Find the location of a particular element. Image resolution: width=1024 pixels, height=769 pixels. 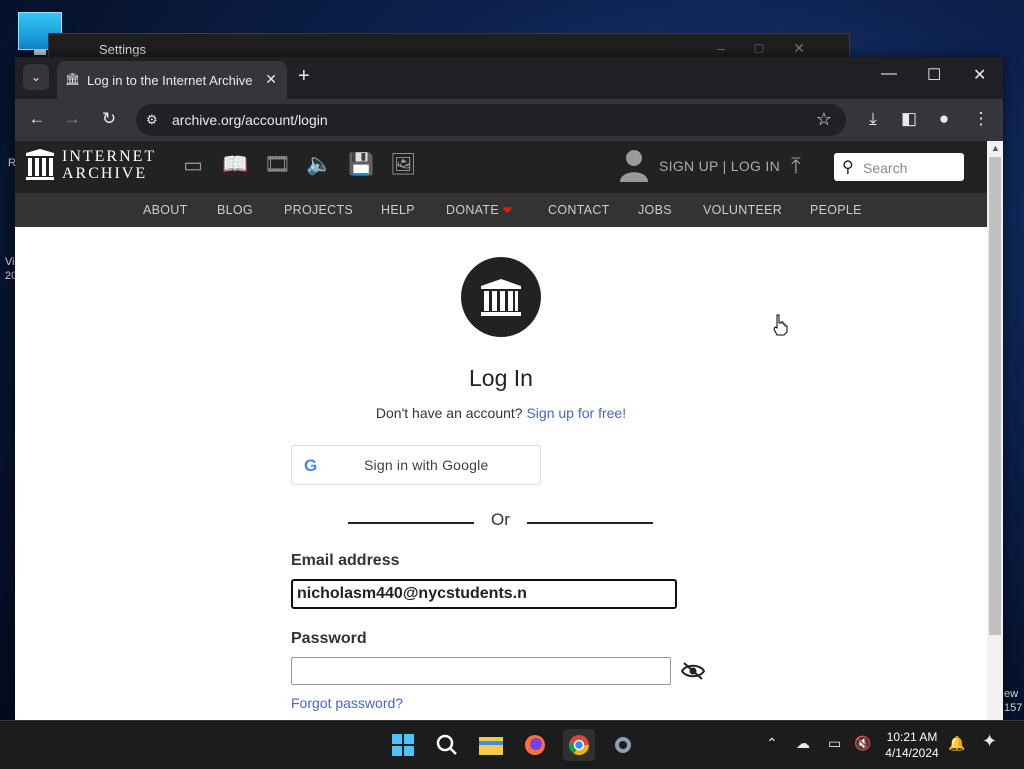

settings-window-controls: –□✕ is located at coordinates (776, 48).